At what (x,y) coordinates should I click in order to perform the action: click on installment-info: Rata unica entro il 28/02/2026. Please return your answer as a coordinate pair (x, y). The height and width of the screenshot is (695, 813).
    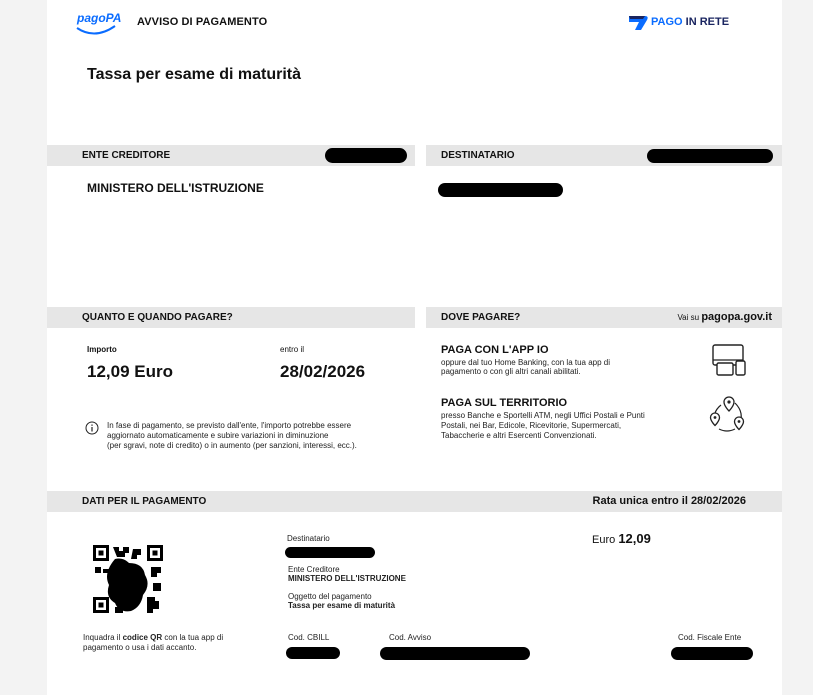
    Looking at the image, I should click on (669, 501).